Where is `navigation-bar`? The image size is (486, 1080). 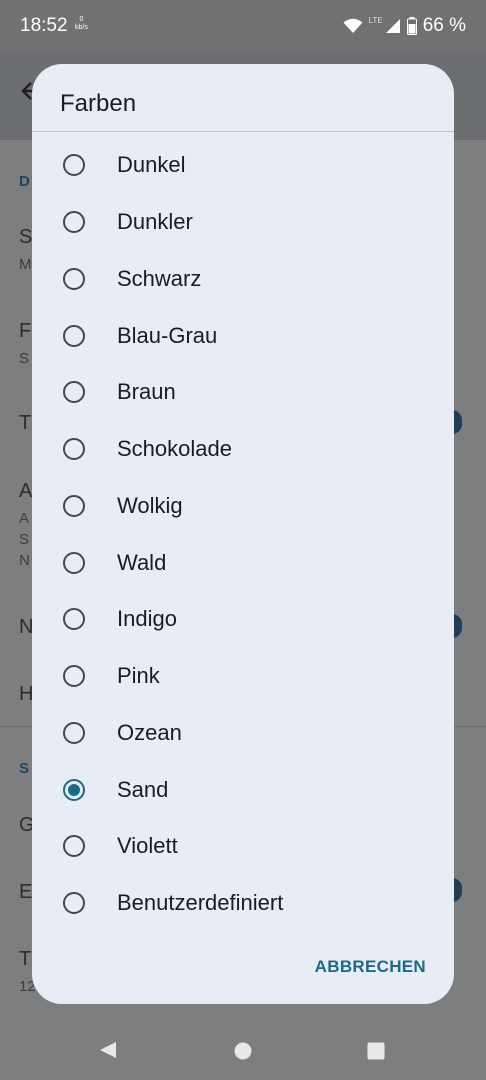 navigation-bar is located at coordinates (243, 1050).